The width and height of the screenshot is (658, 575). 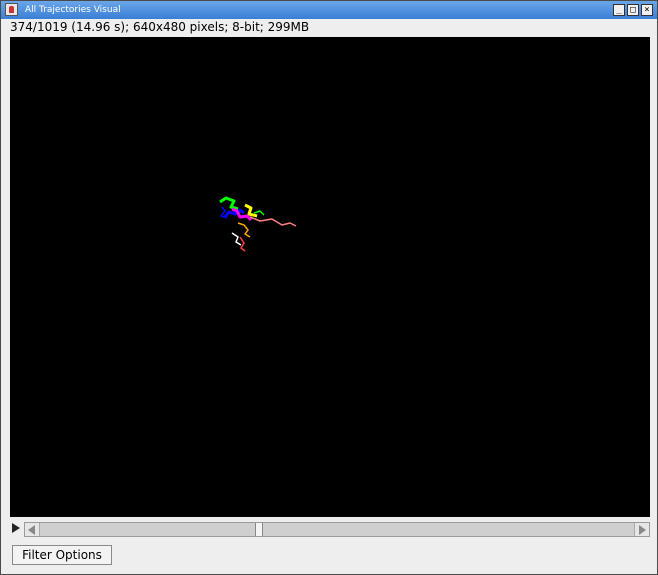 I want to click on play-icon, so click(x=16, y=528).